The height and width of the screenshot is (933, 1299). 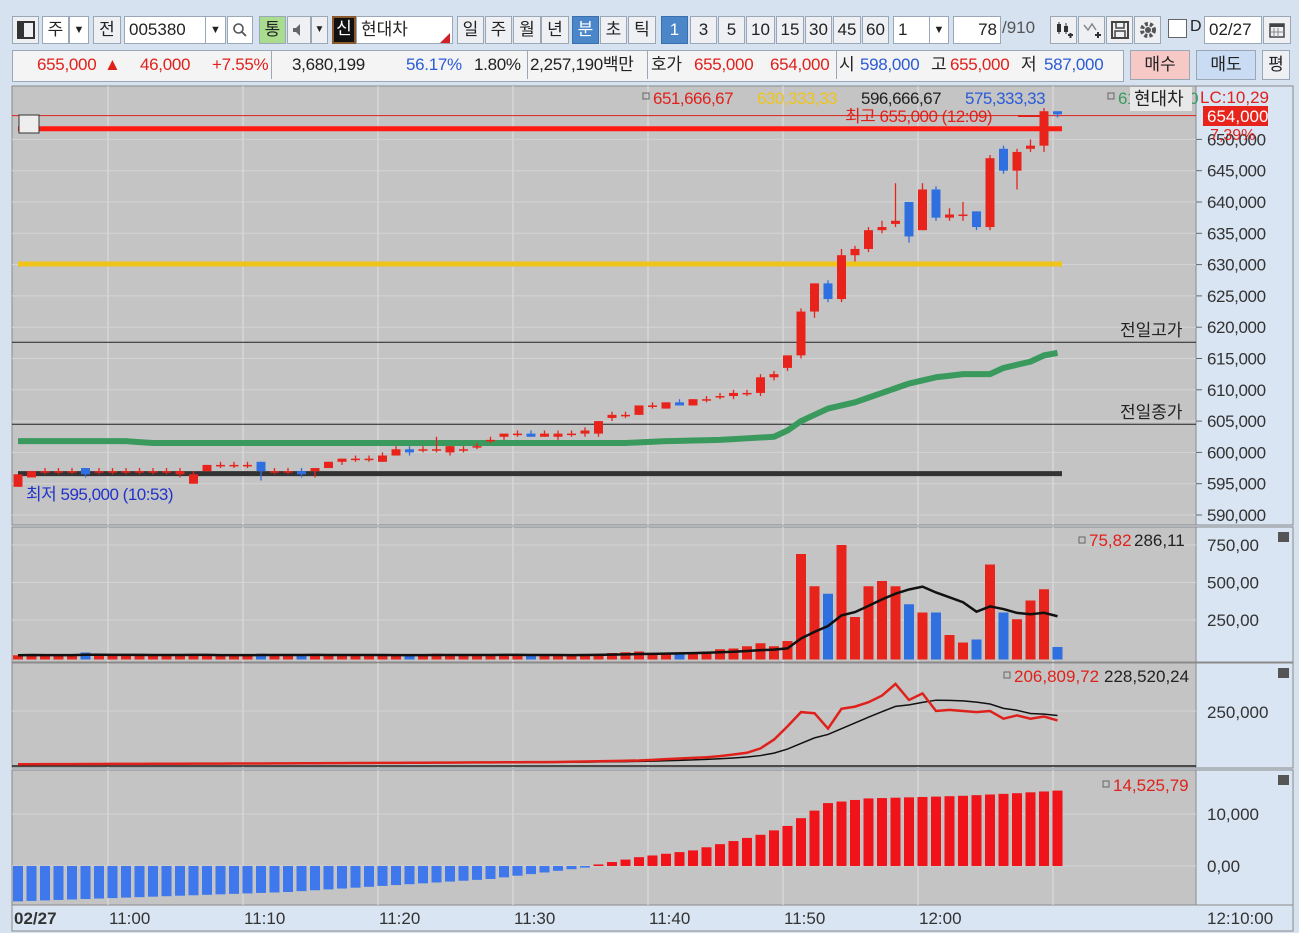 I want to click on price-tick-label: 595,000, so click(x=1236, y=484).